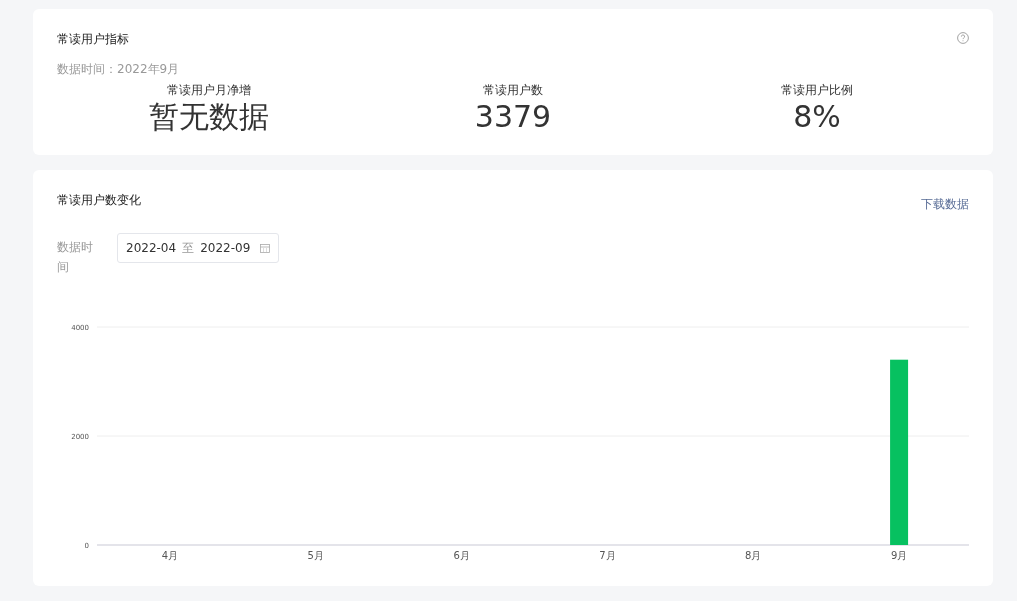 Image resolution: width=1017 pixels, height=601 pixels. I want to click on calendar-icon, so click(265, 248).